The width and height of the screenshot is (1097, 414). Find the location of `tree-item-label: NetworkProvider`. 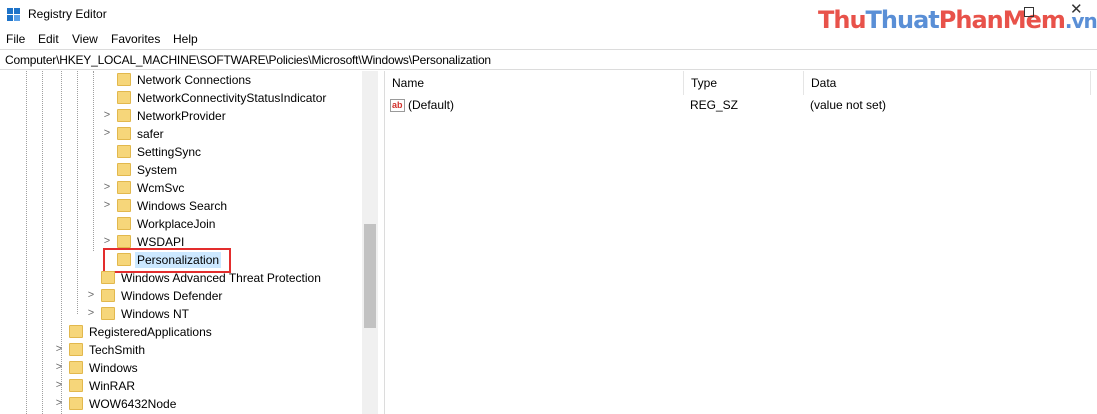

tree-item-label: NetworkProvider is located at coordinates (181, 116).